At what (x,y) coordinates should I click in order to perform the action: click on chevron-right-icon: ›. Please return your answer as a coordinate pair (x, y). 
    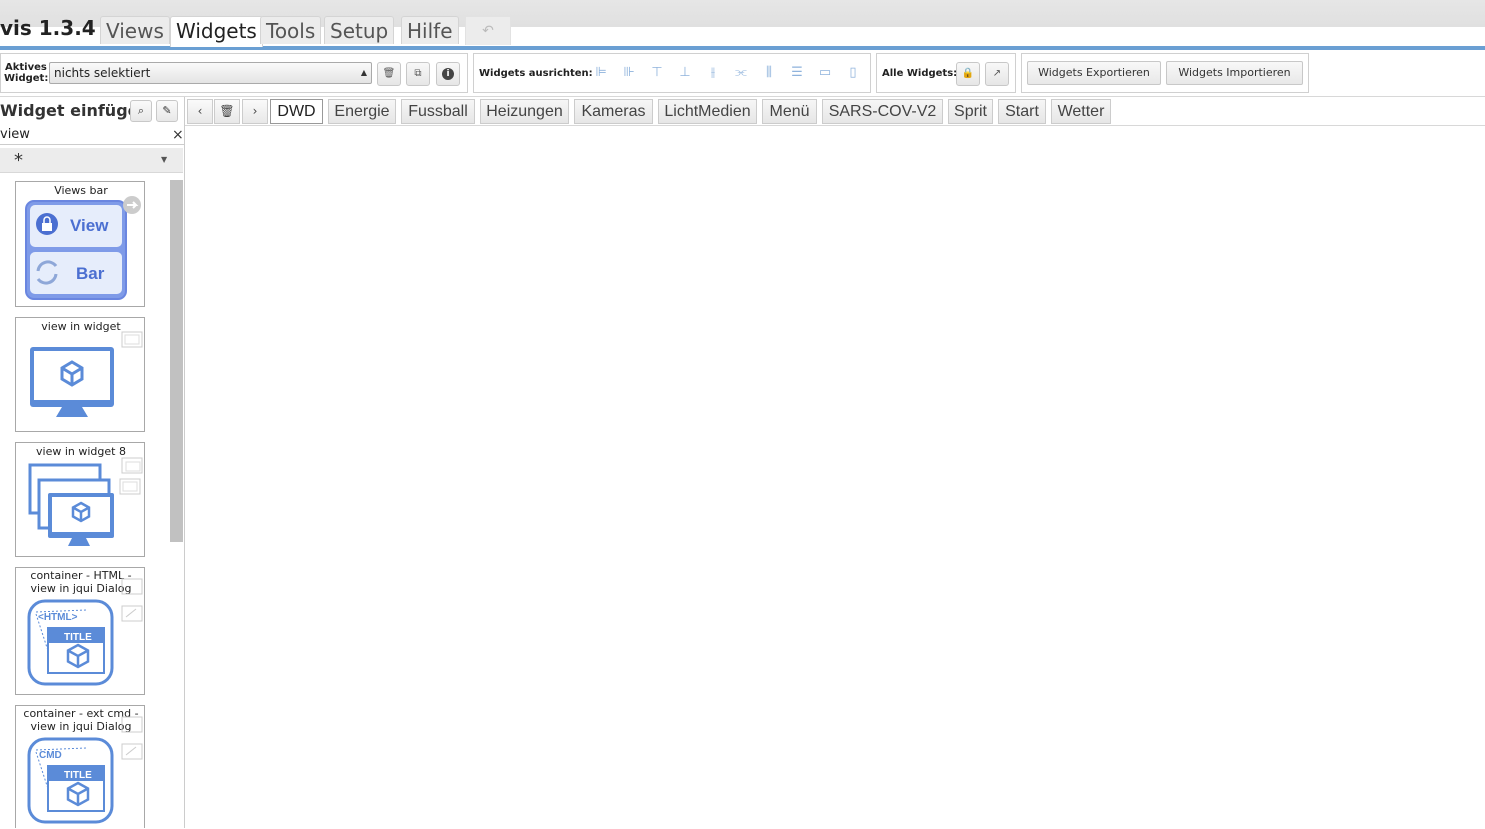
    Looking at the image, I should click on (255, 111).